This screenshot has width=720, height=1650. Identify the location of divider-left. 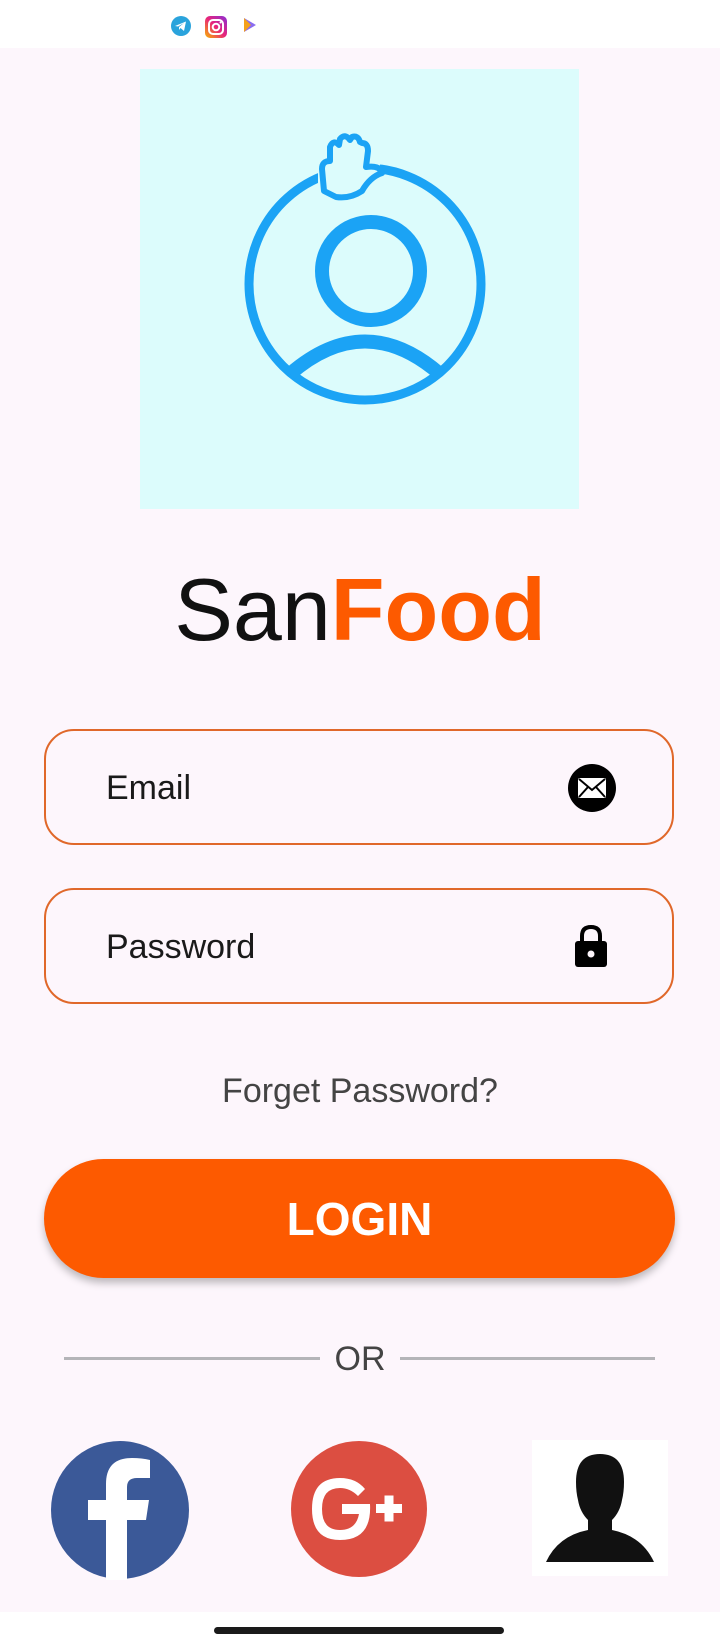
(192, 1358).